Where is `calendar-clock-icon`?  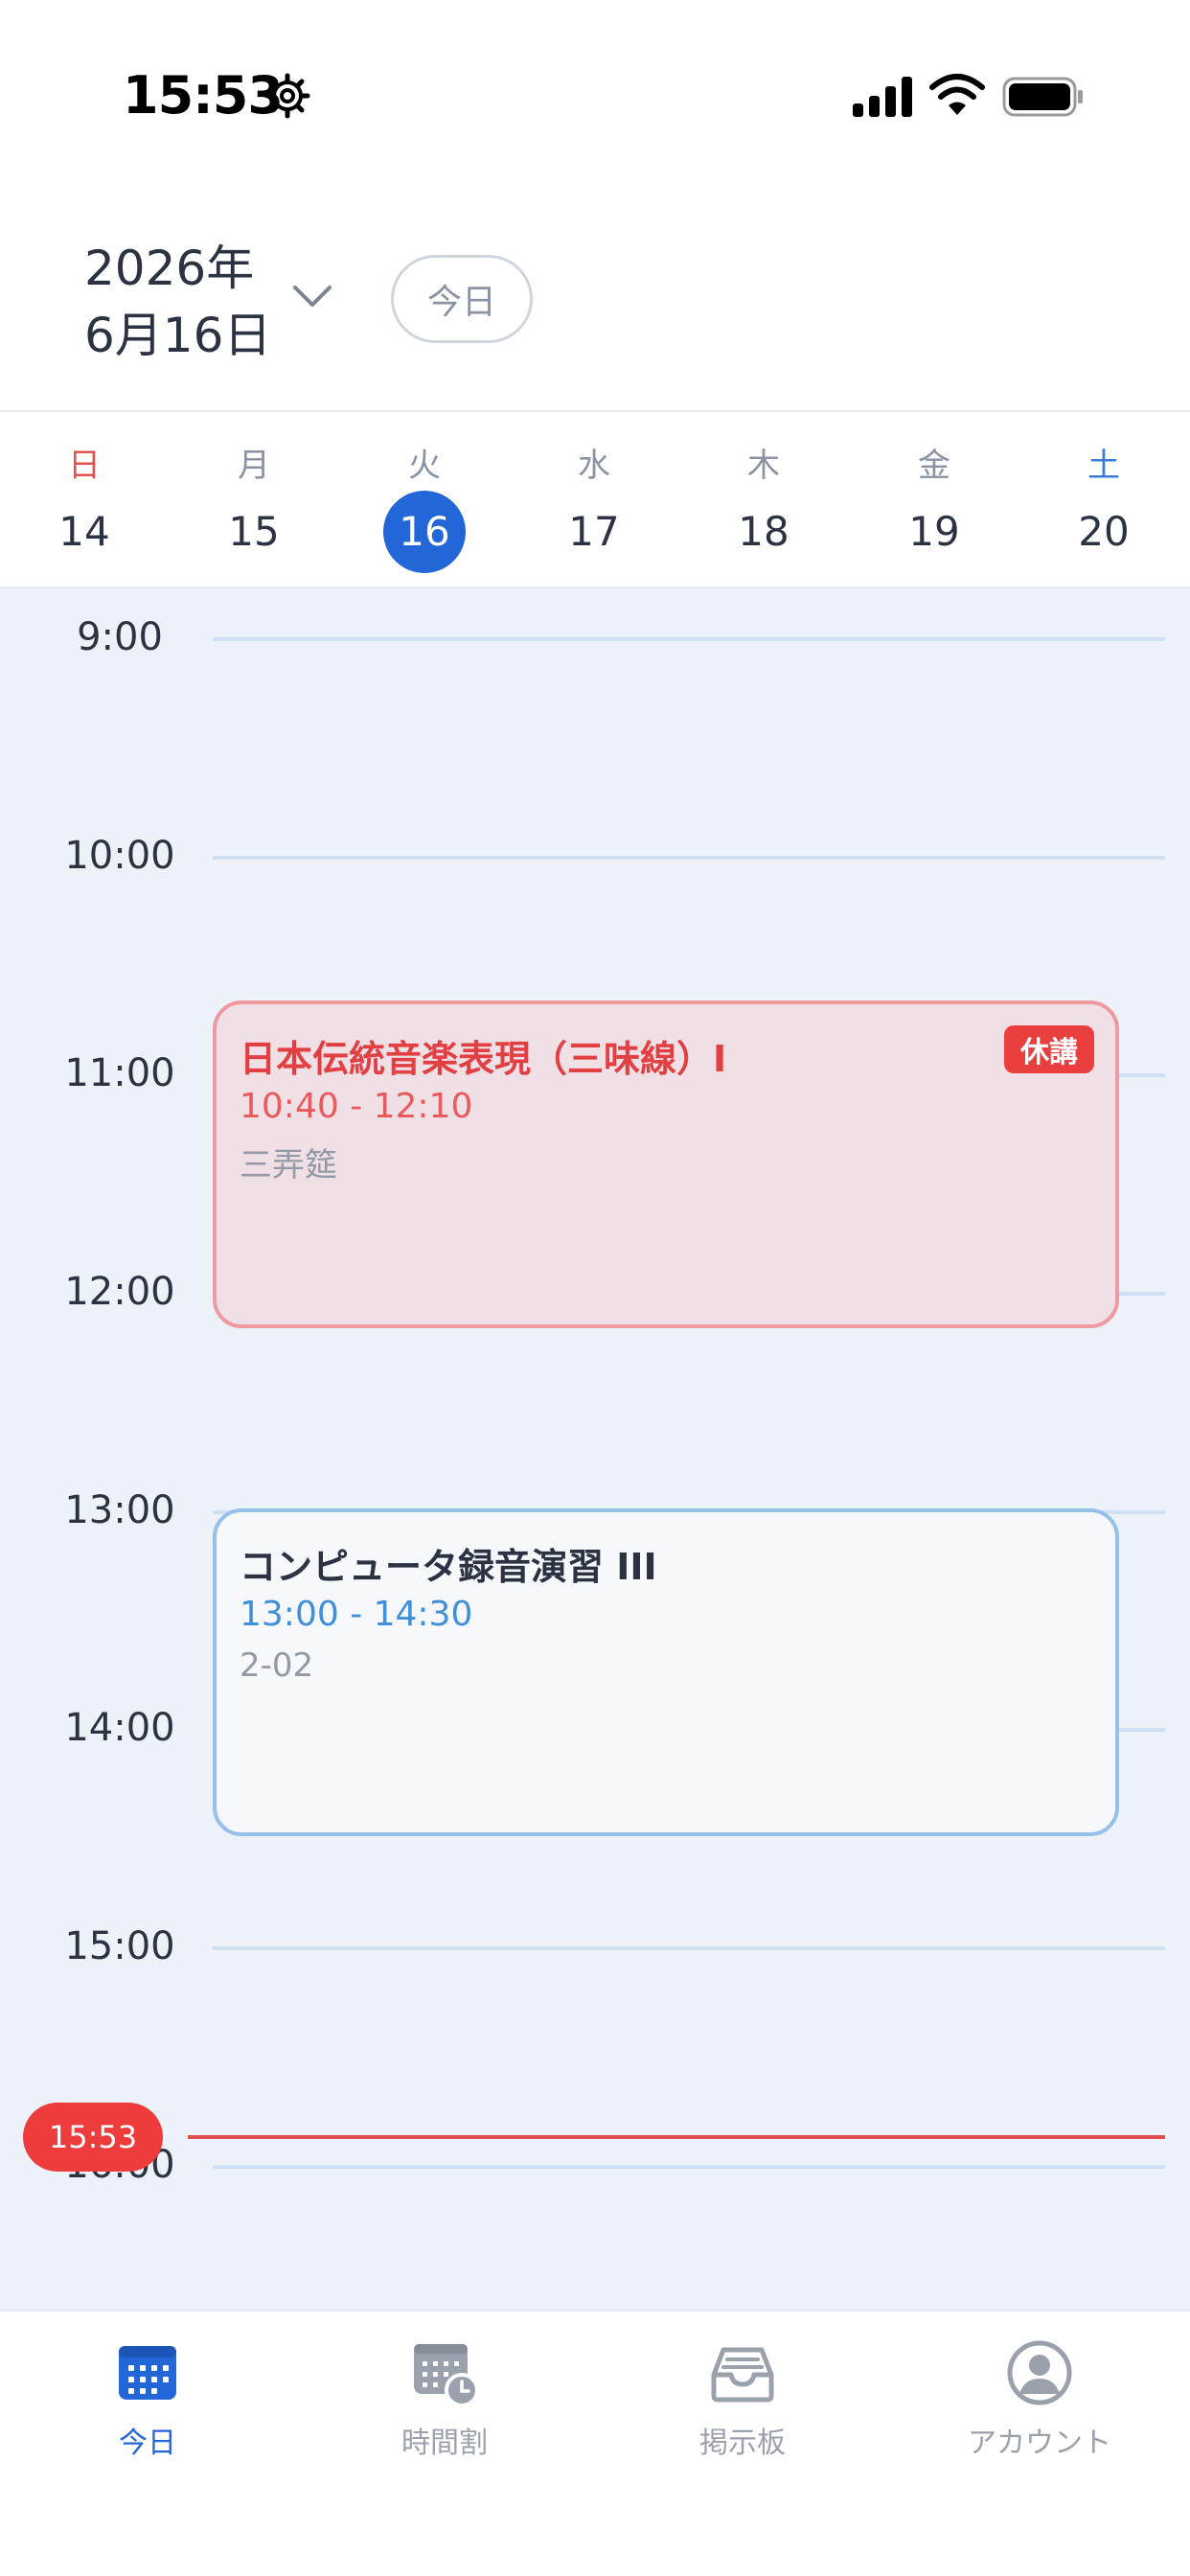 calendar-clock-icon is located at coordinates (447, 2375).